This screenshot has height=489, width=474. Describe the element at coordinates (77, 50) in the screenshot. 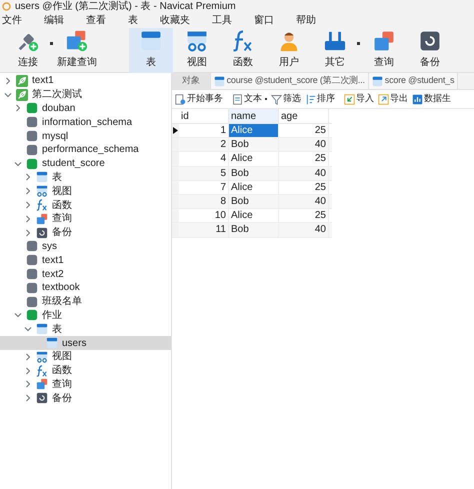

I see `toolbar-button: 新建查询` at that location.